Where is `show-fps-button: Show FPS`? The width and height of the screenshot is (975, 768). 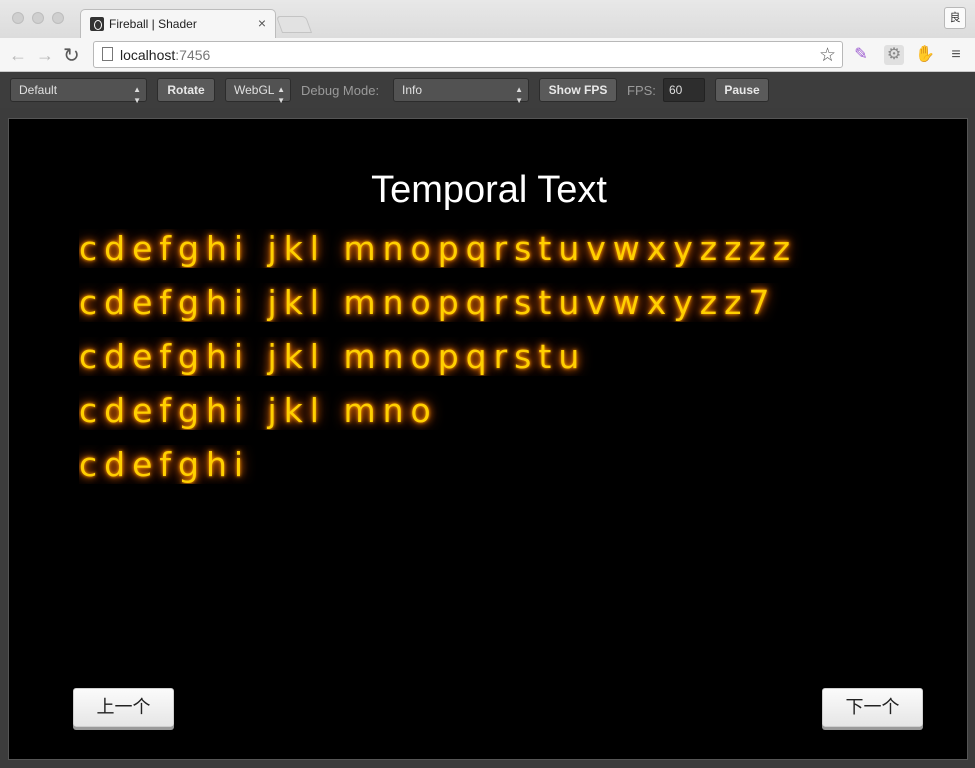 show-fps-button: Show FPS is located at coordinates (578, 90).